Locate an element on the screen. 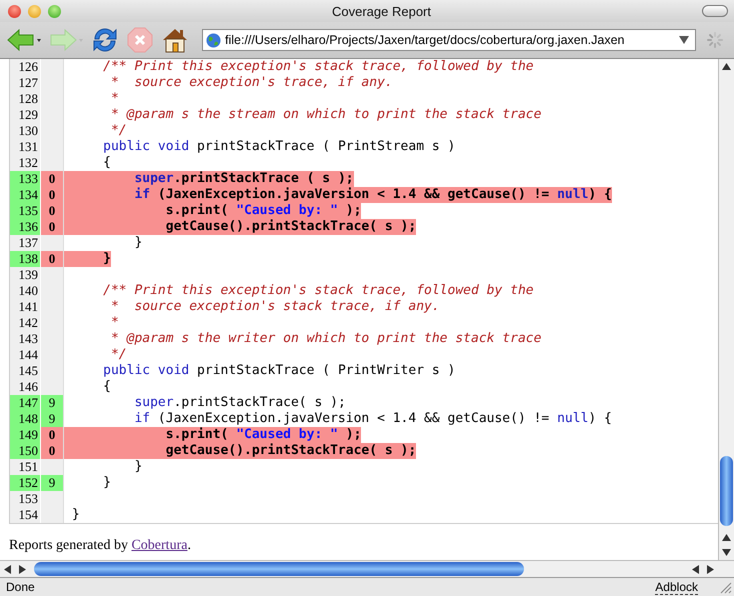 This screenshot has height=596, width=734. address-field: file:///Users/elharo/Projects/Jaxen/target/docs/cobertura/org.jaxen.Jaxen is located at coordinates (449, 40).